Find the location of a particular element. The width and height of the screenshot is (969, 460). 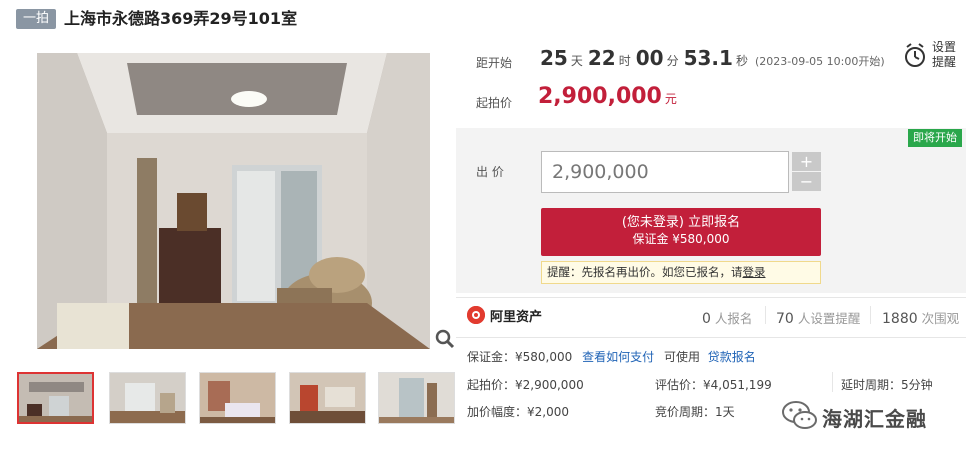

start-time: (2023-09-05 10:00开始) is located at coordinates (819, 61).